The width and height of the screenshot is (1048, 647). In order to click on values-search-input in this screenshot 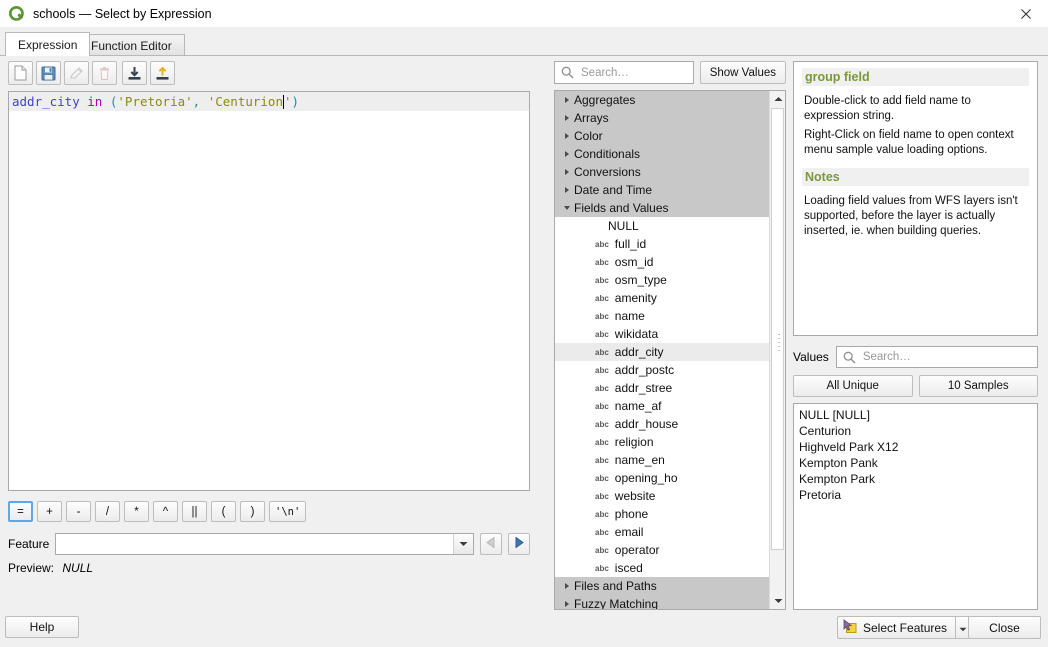, I will do `click(946, 357)`.